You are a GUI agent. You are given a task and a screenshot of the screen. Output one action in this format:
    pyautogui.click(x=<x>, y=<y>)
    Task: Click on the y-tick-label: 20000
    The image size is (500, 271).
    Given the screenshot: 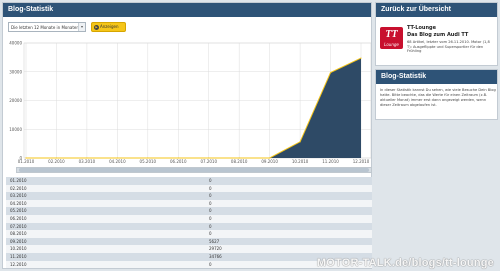 What is the action you would take?
    pyautogui.click(x=15, y=100)
    